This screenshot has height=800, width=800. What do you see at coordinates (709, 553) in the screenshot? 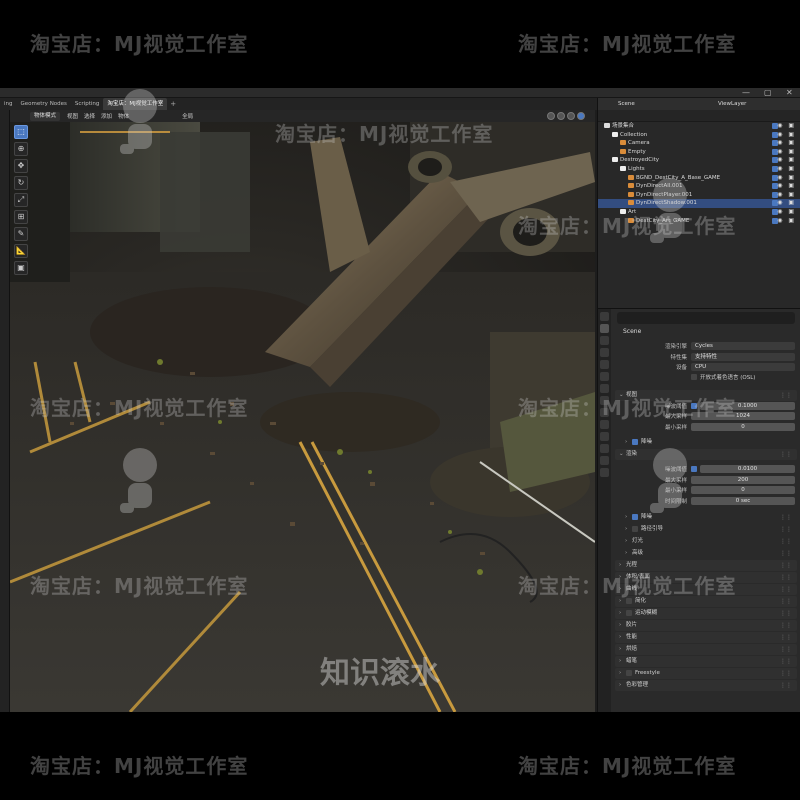
I see `properties-panel-header: › 高级 ⋮⋮` at bounding box center [709, 553].